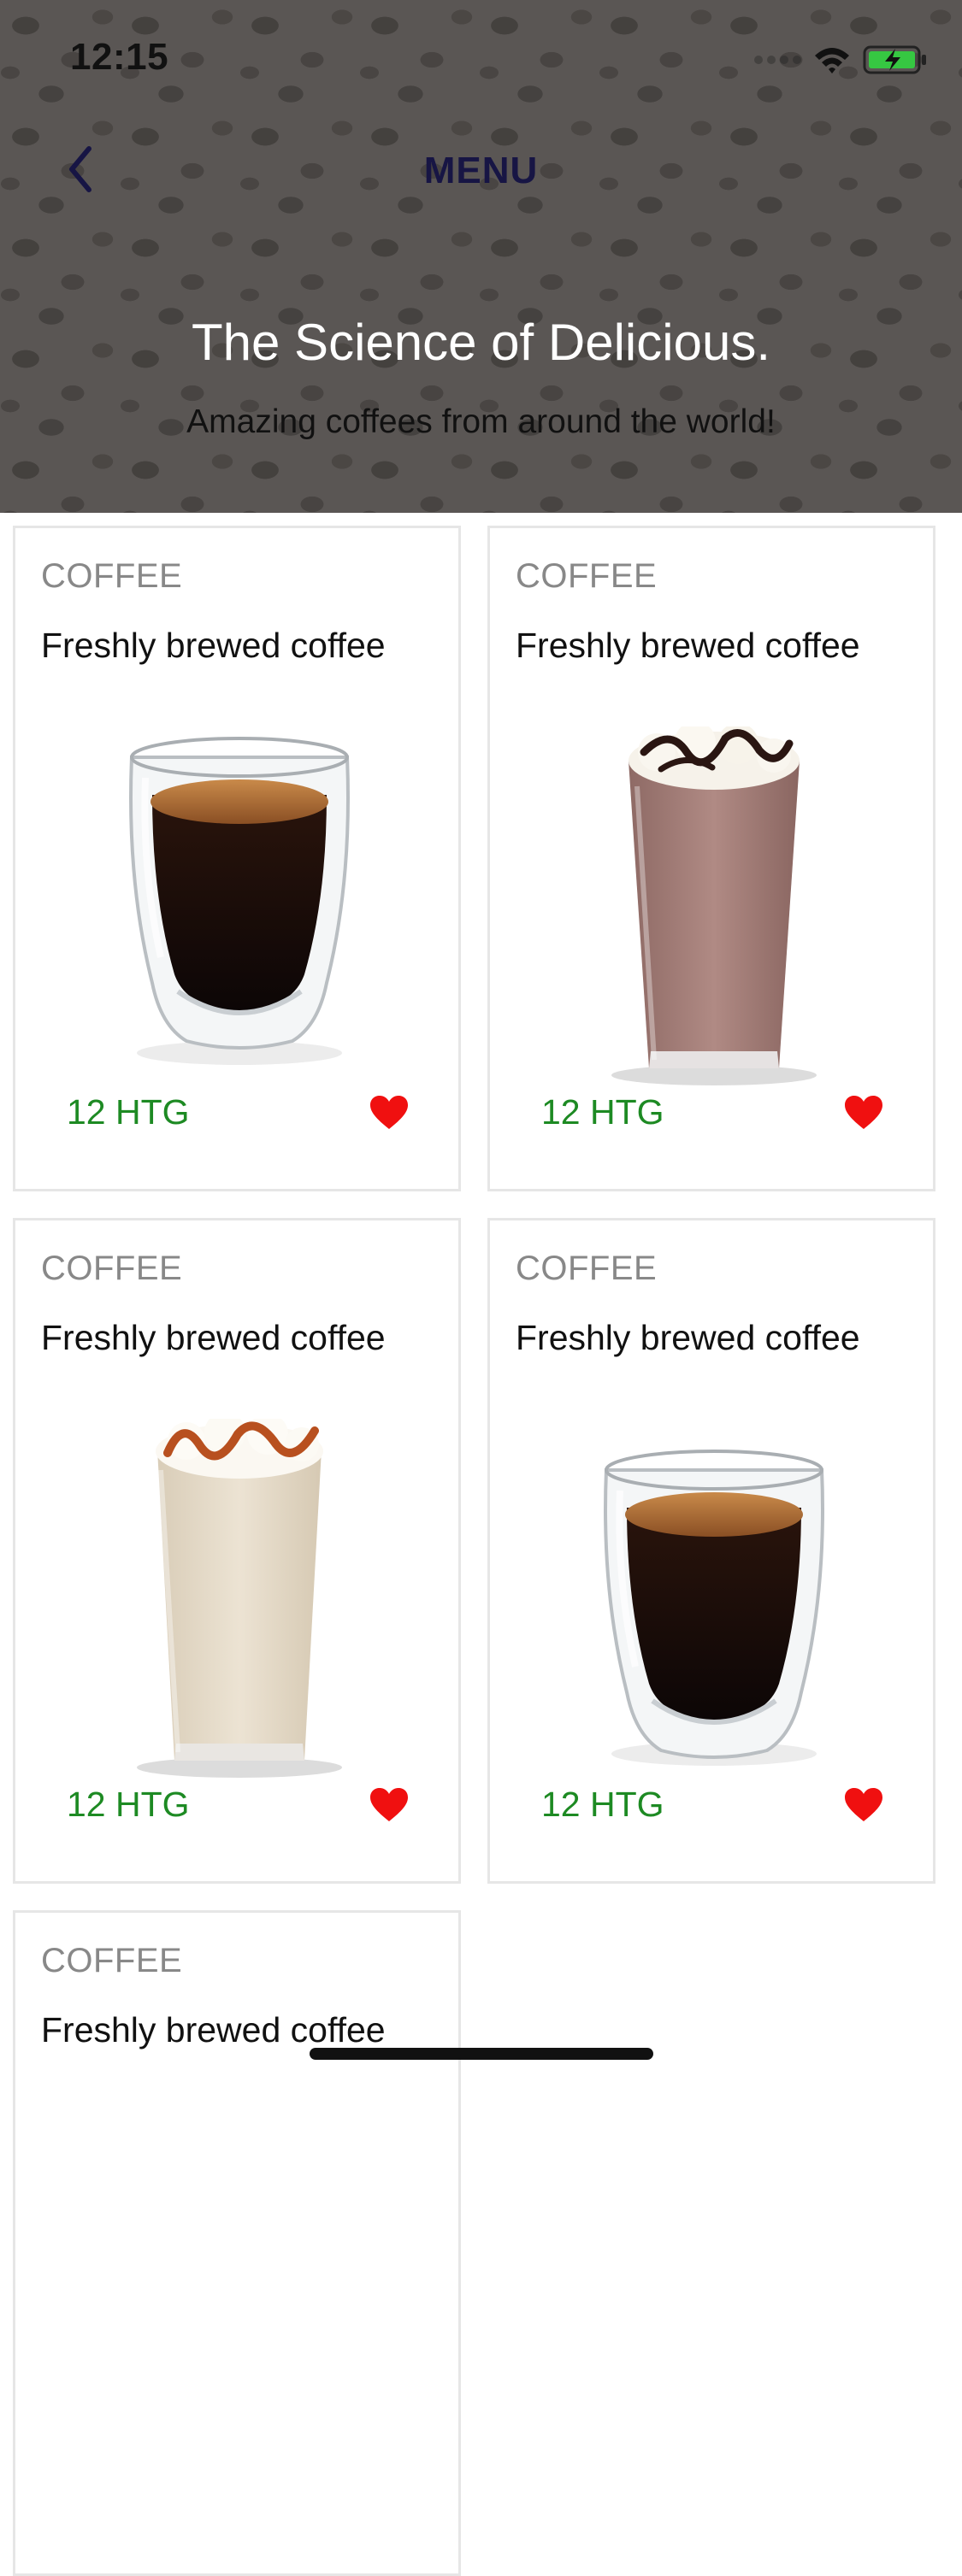 This screenshot has width=962, height=2576. What do you see at coordinates (482, 2054) in the screenshot?
I see `home-indicator` at bounding box center [482, 2054].